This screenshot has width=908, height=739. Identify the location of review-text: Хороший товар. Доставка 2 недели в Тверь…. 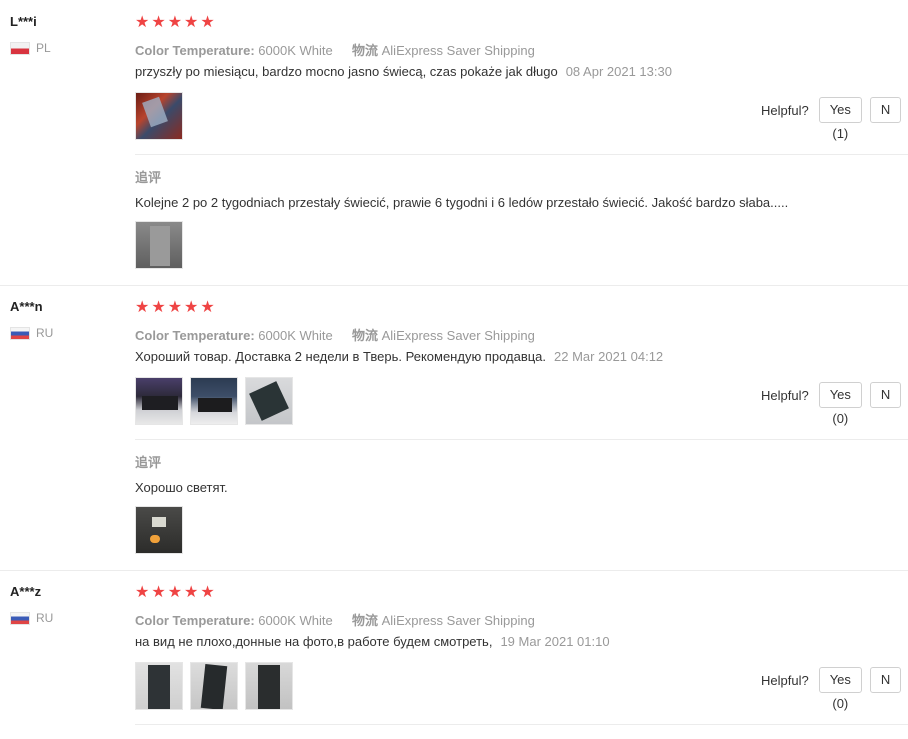
(399, 356).